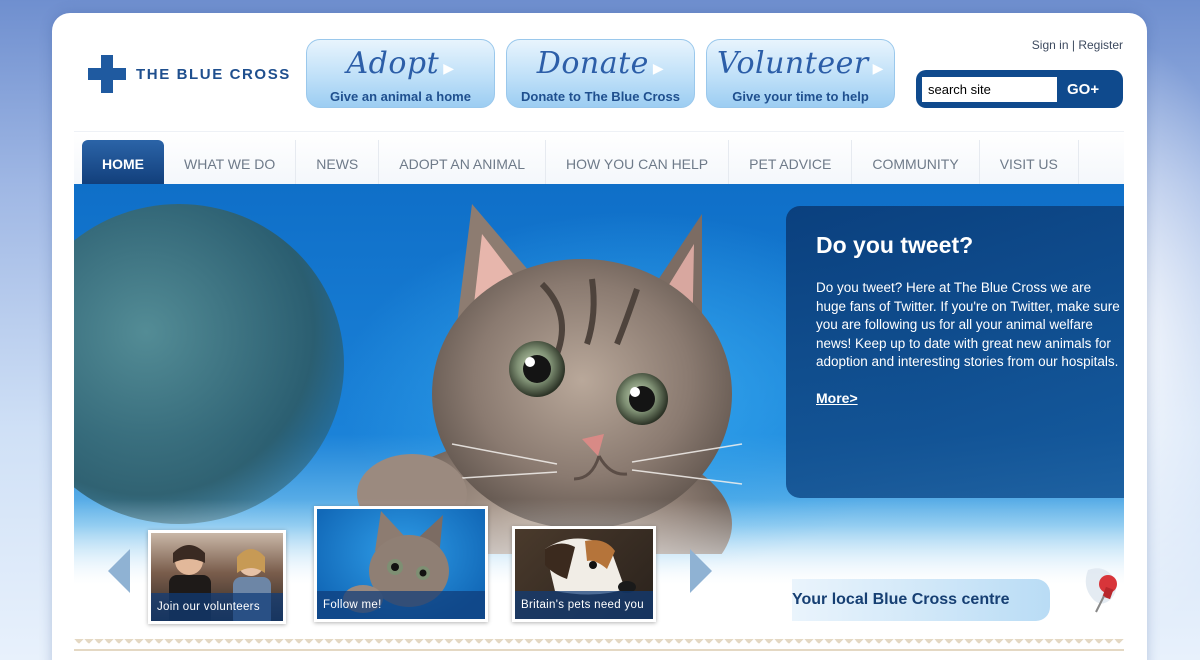 This screenshot has height=660, width=1200. What do you see at coordinates (592, 63) in the screenshot?
I see `donate-title: Donate` at bounding box center [592, 63].